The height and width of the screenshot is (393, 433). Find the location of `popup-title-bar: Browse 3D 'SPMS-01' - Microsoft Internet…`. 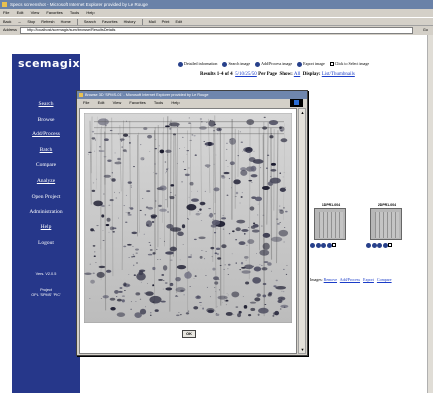

popup-title-bar: Browse 3D 'SPMS-01' - Microsoft Internet… is located at coordinates (192, 95).